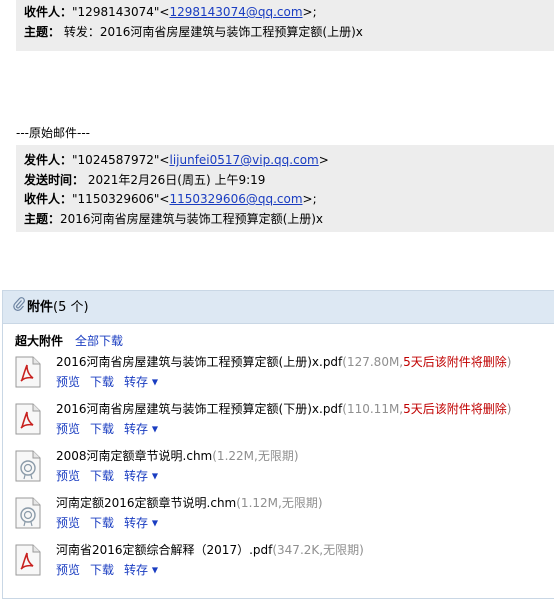 Image resolution: width=554 pixels, height=602 pixels. Describe the element at coordinates (285, 181) in the screenshot. I see `original-sent-row: 发送时间： 2021年2月26日(周五) 上午9:19` at that location.